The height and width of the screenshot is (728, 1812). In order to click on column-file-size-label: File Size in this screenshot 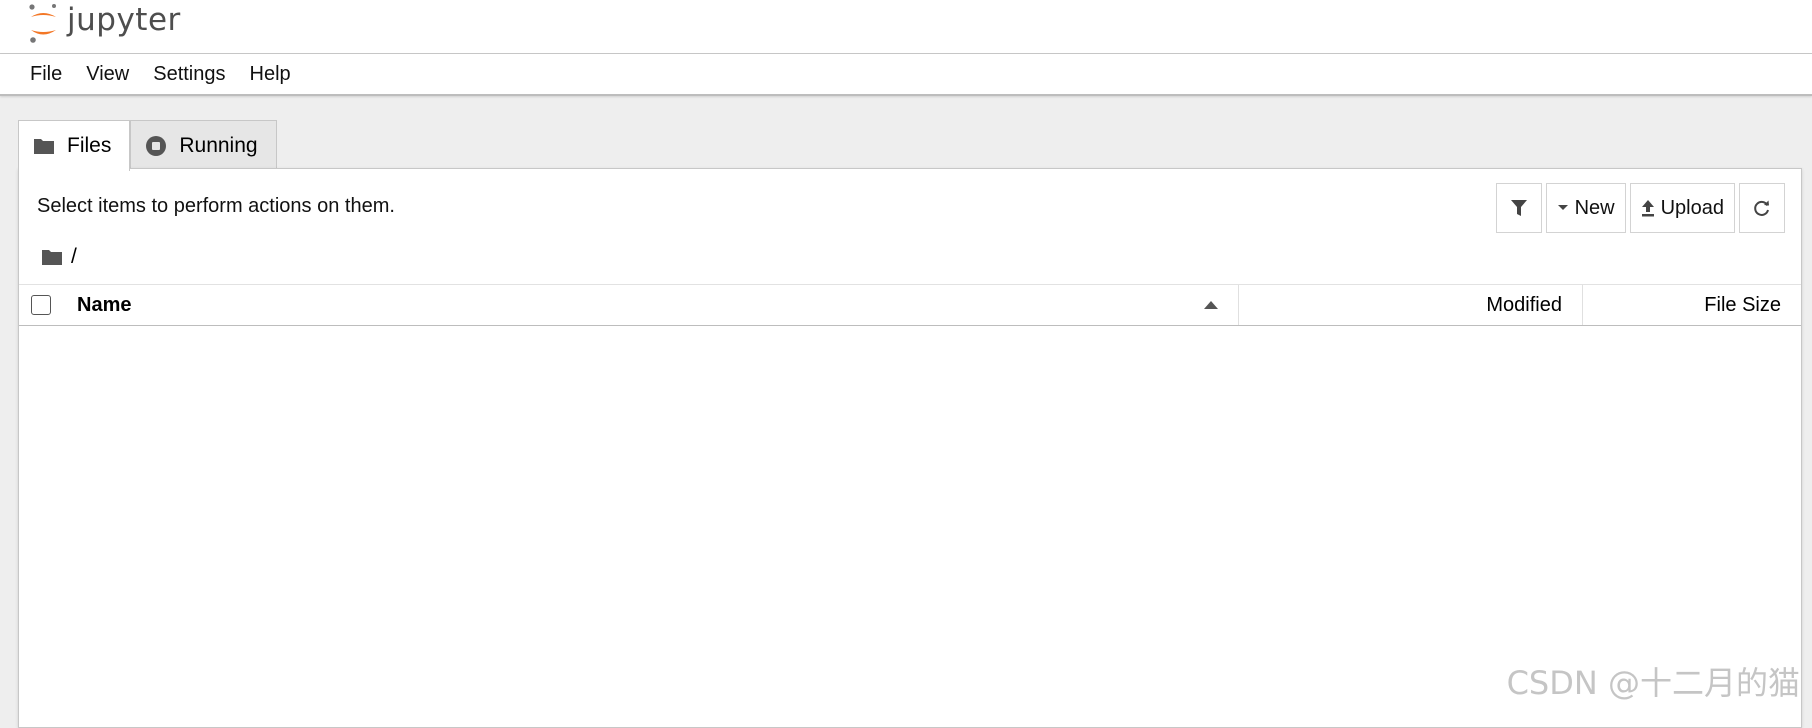, I will do `click(1742, 305)`.